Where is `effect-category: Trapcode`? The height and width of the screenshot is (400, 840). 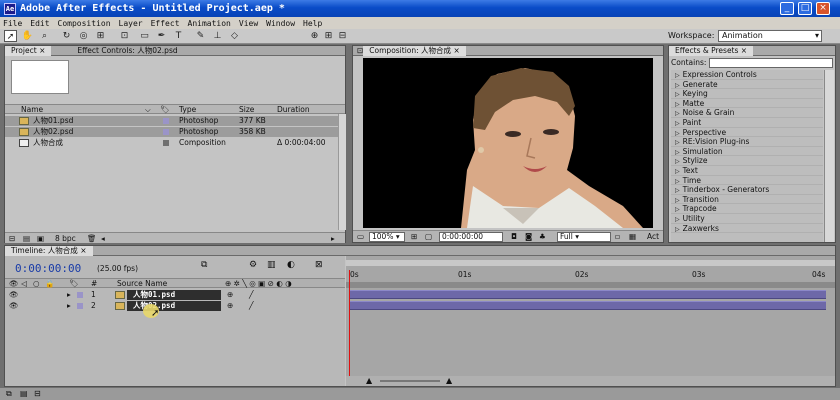 effect-category: Trapcode is located at coordinates (747, 209).